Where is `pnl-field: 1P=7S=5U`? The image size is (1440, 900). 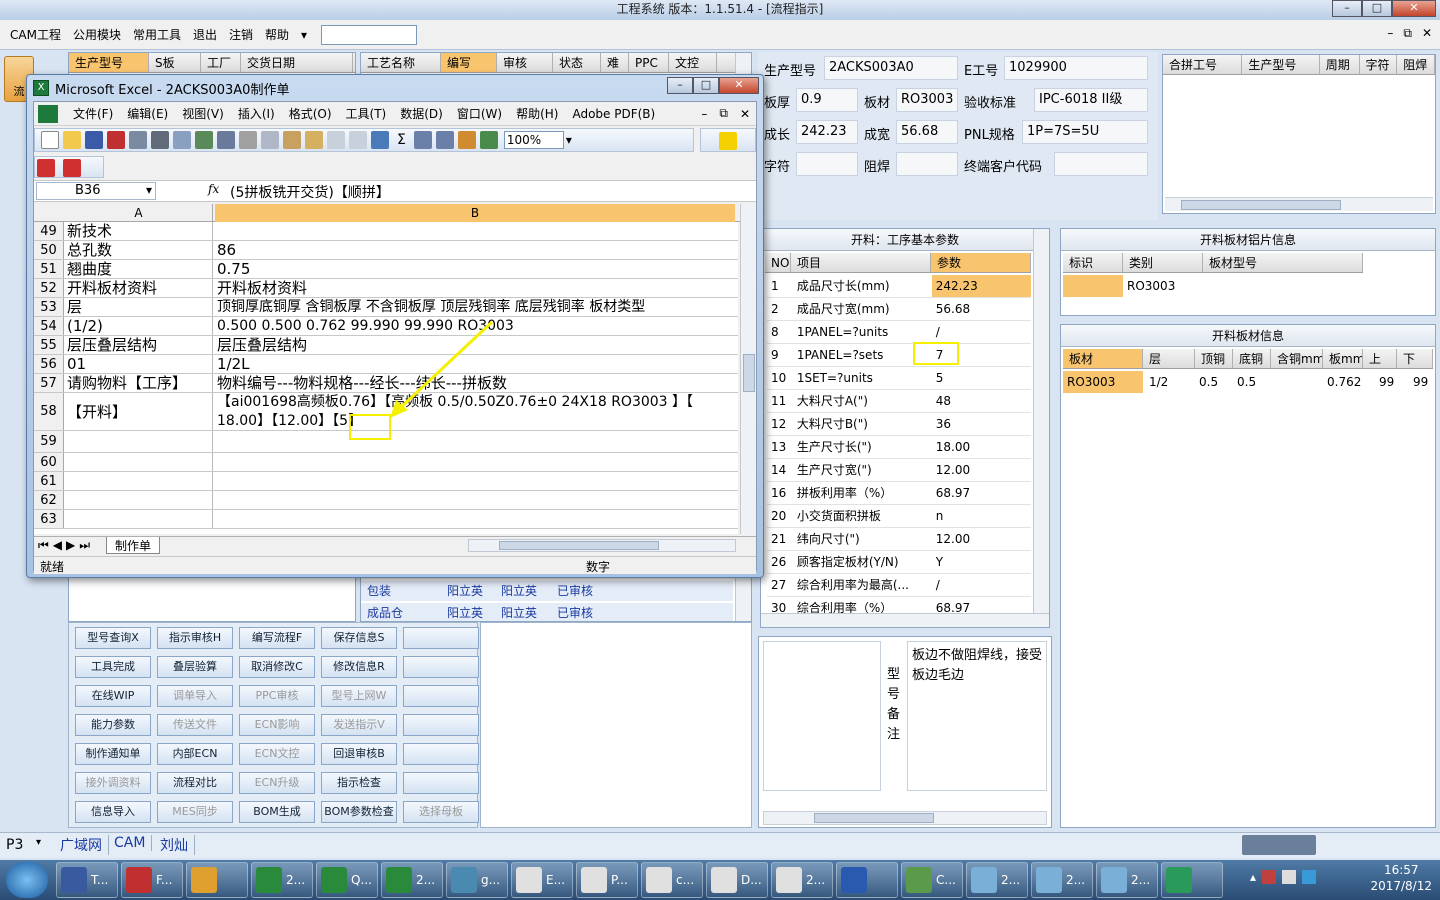
pnl-field: 1P=7S=5U is located at coordinates (1085, 132).